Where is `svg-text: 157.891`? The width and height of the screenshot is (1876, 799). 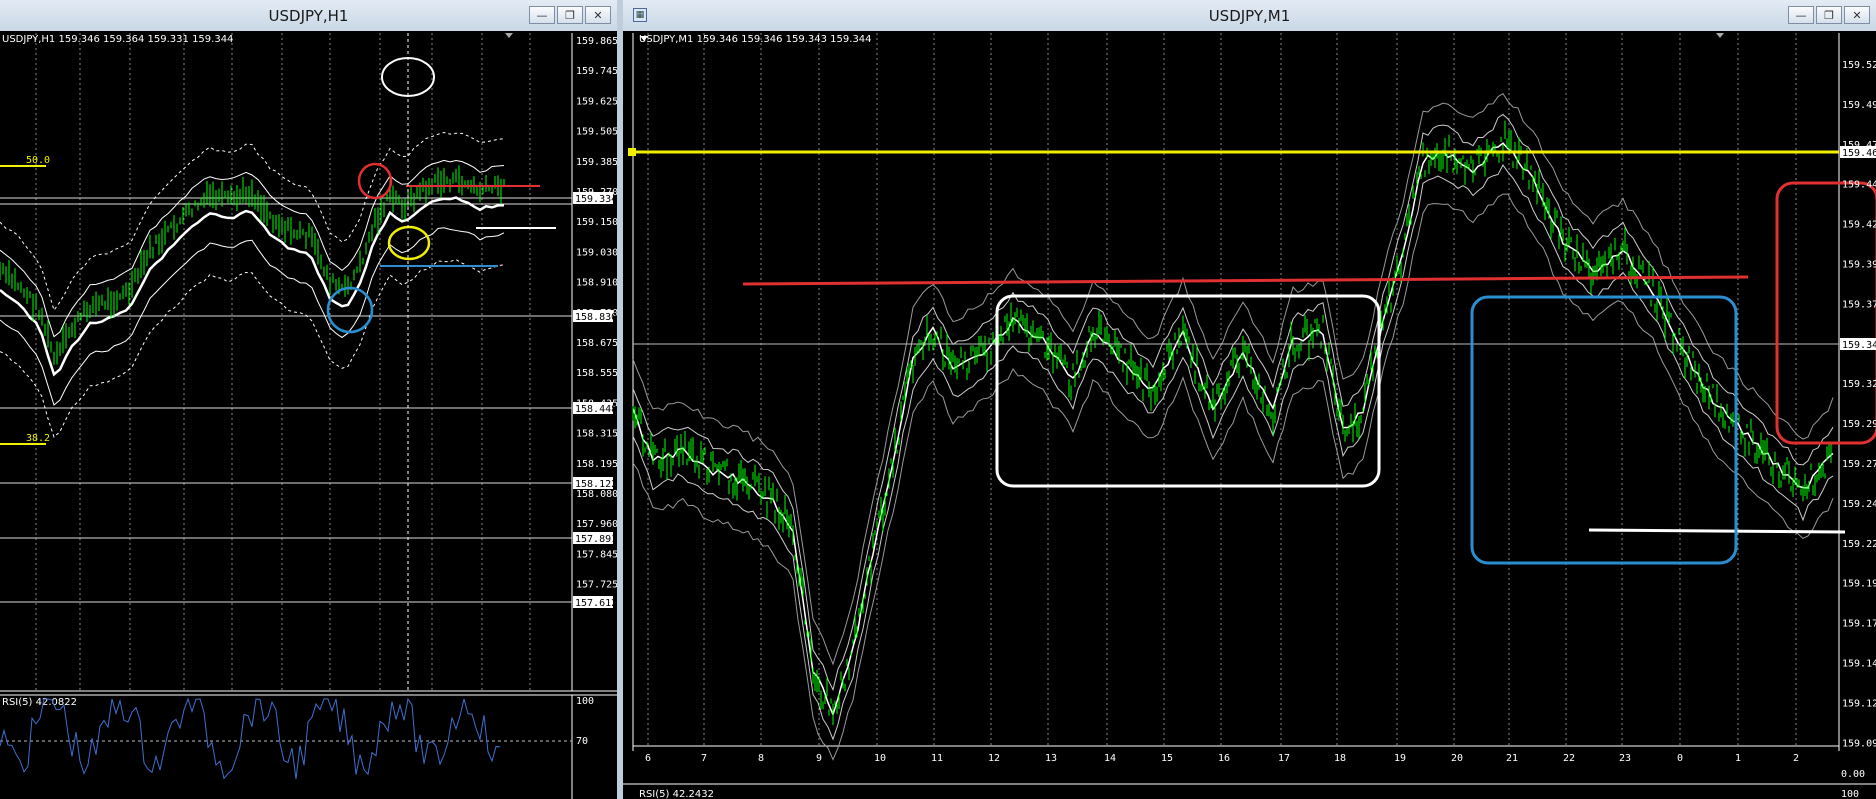
svg-text: 157.891 is located at coordinates (596, 539).